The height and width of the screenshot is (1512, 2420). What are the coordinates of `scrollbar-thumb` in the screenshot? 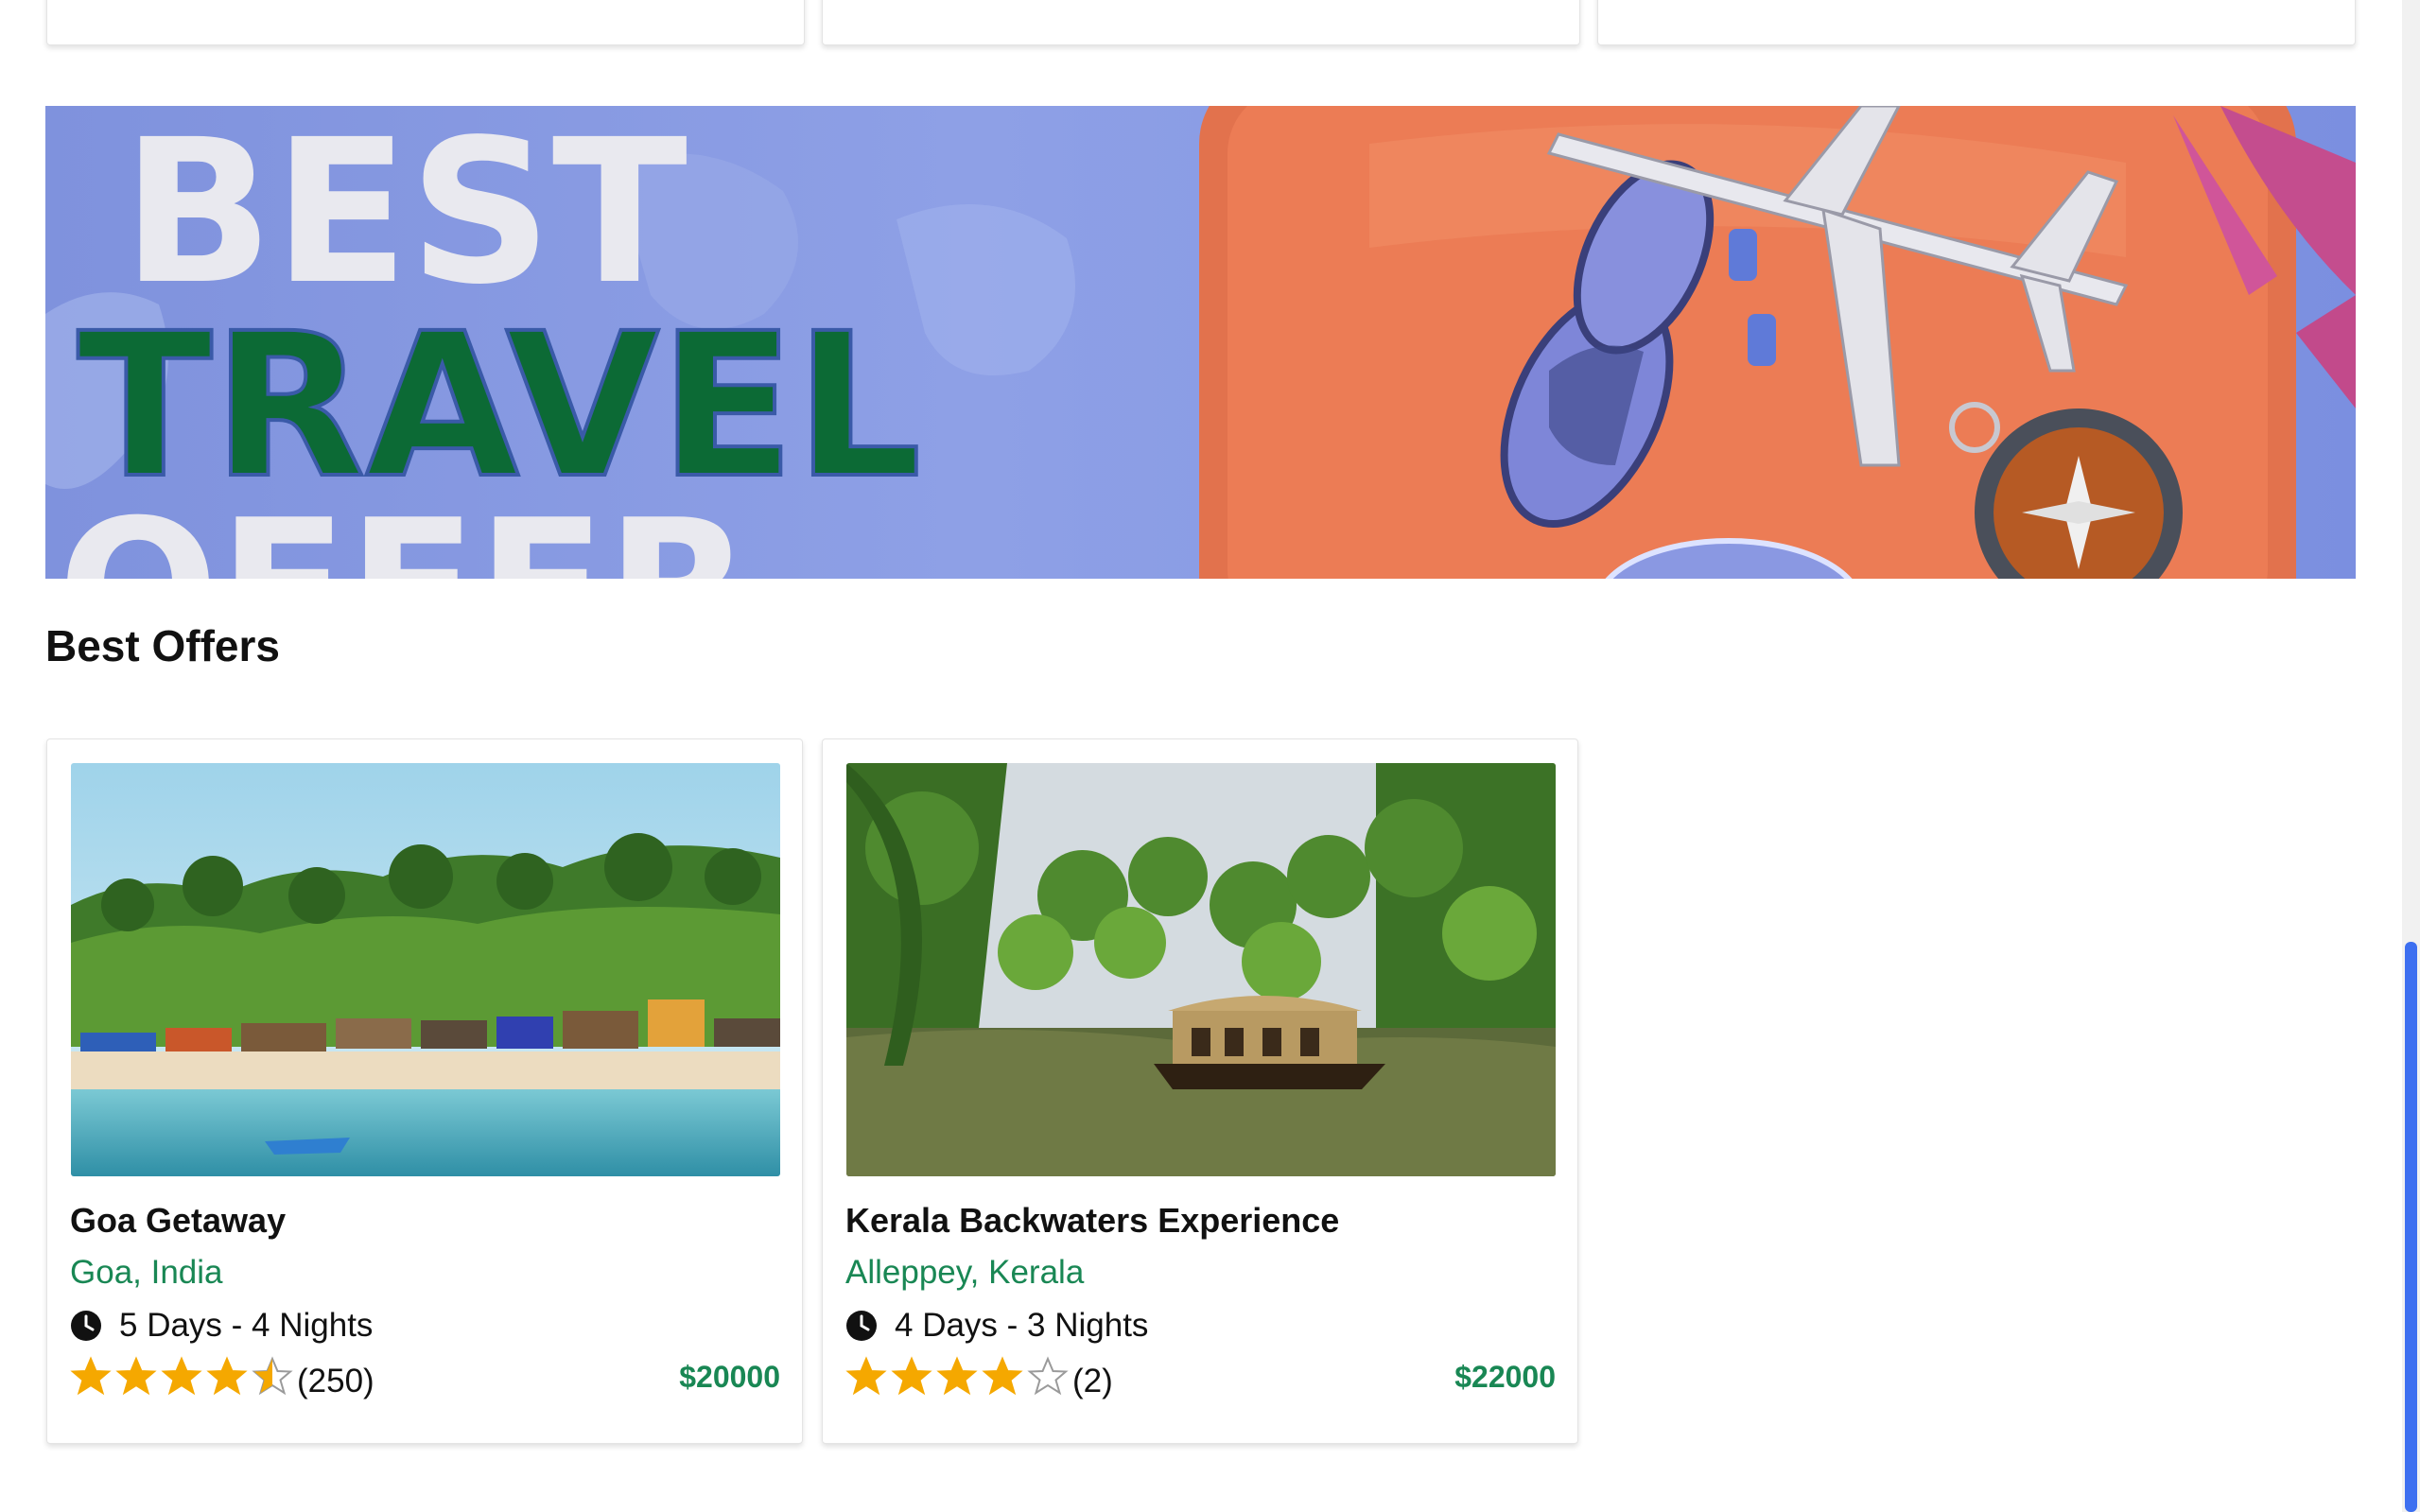 It's located at (2411, 1227).